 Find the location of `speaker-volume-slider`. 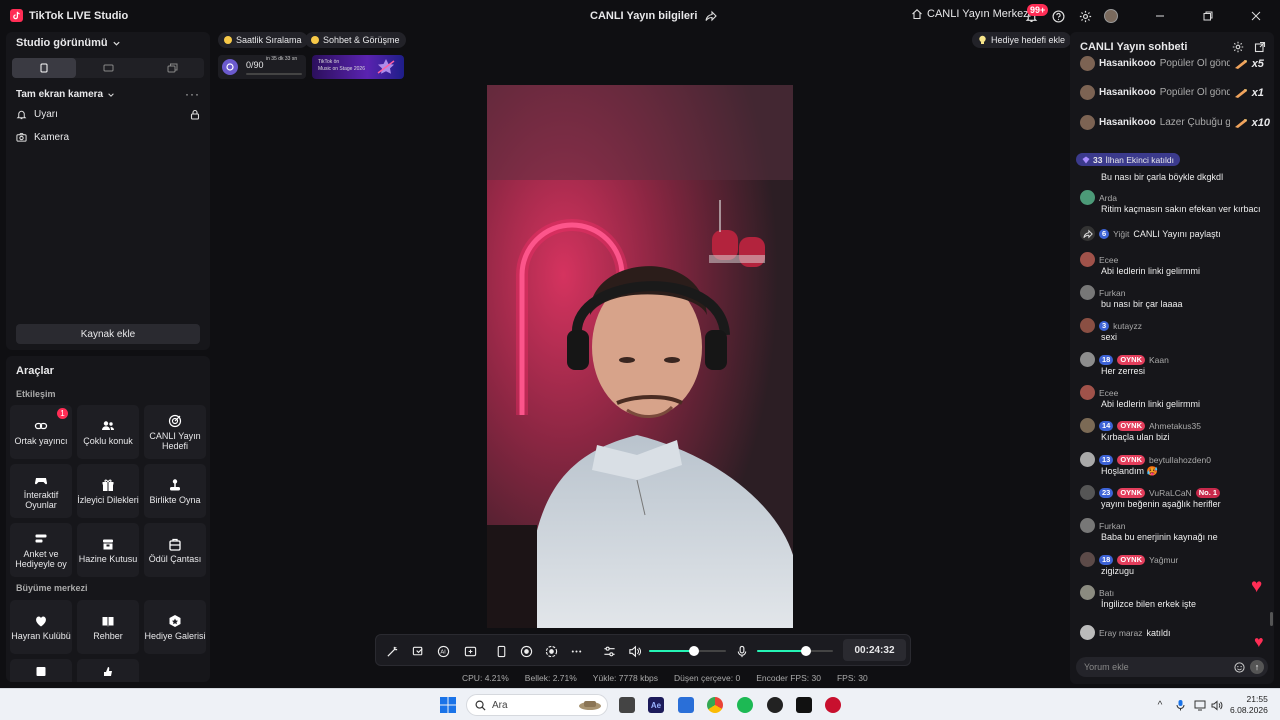

speaker-volume-slider is located at coordinates (687, 651).